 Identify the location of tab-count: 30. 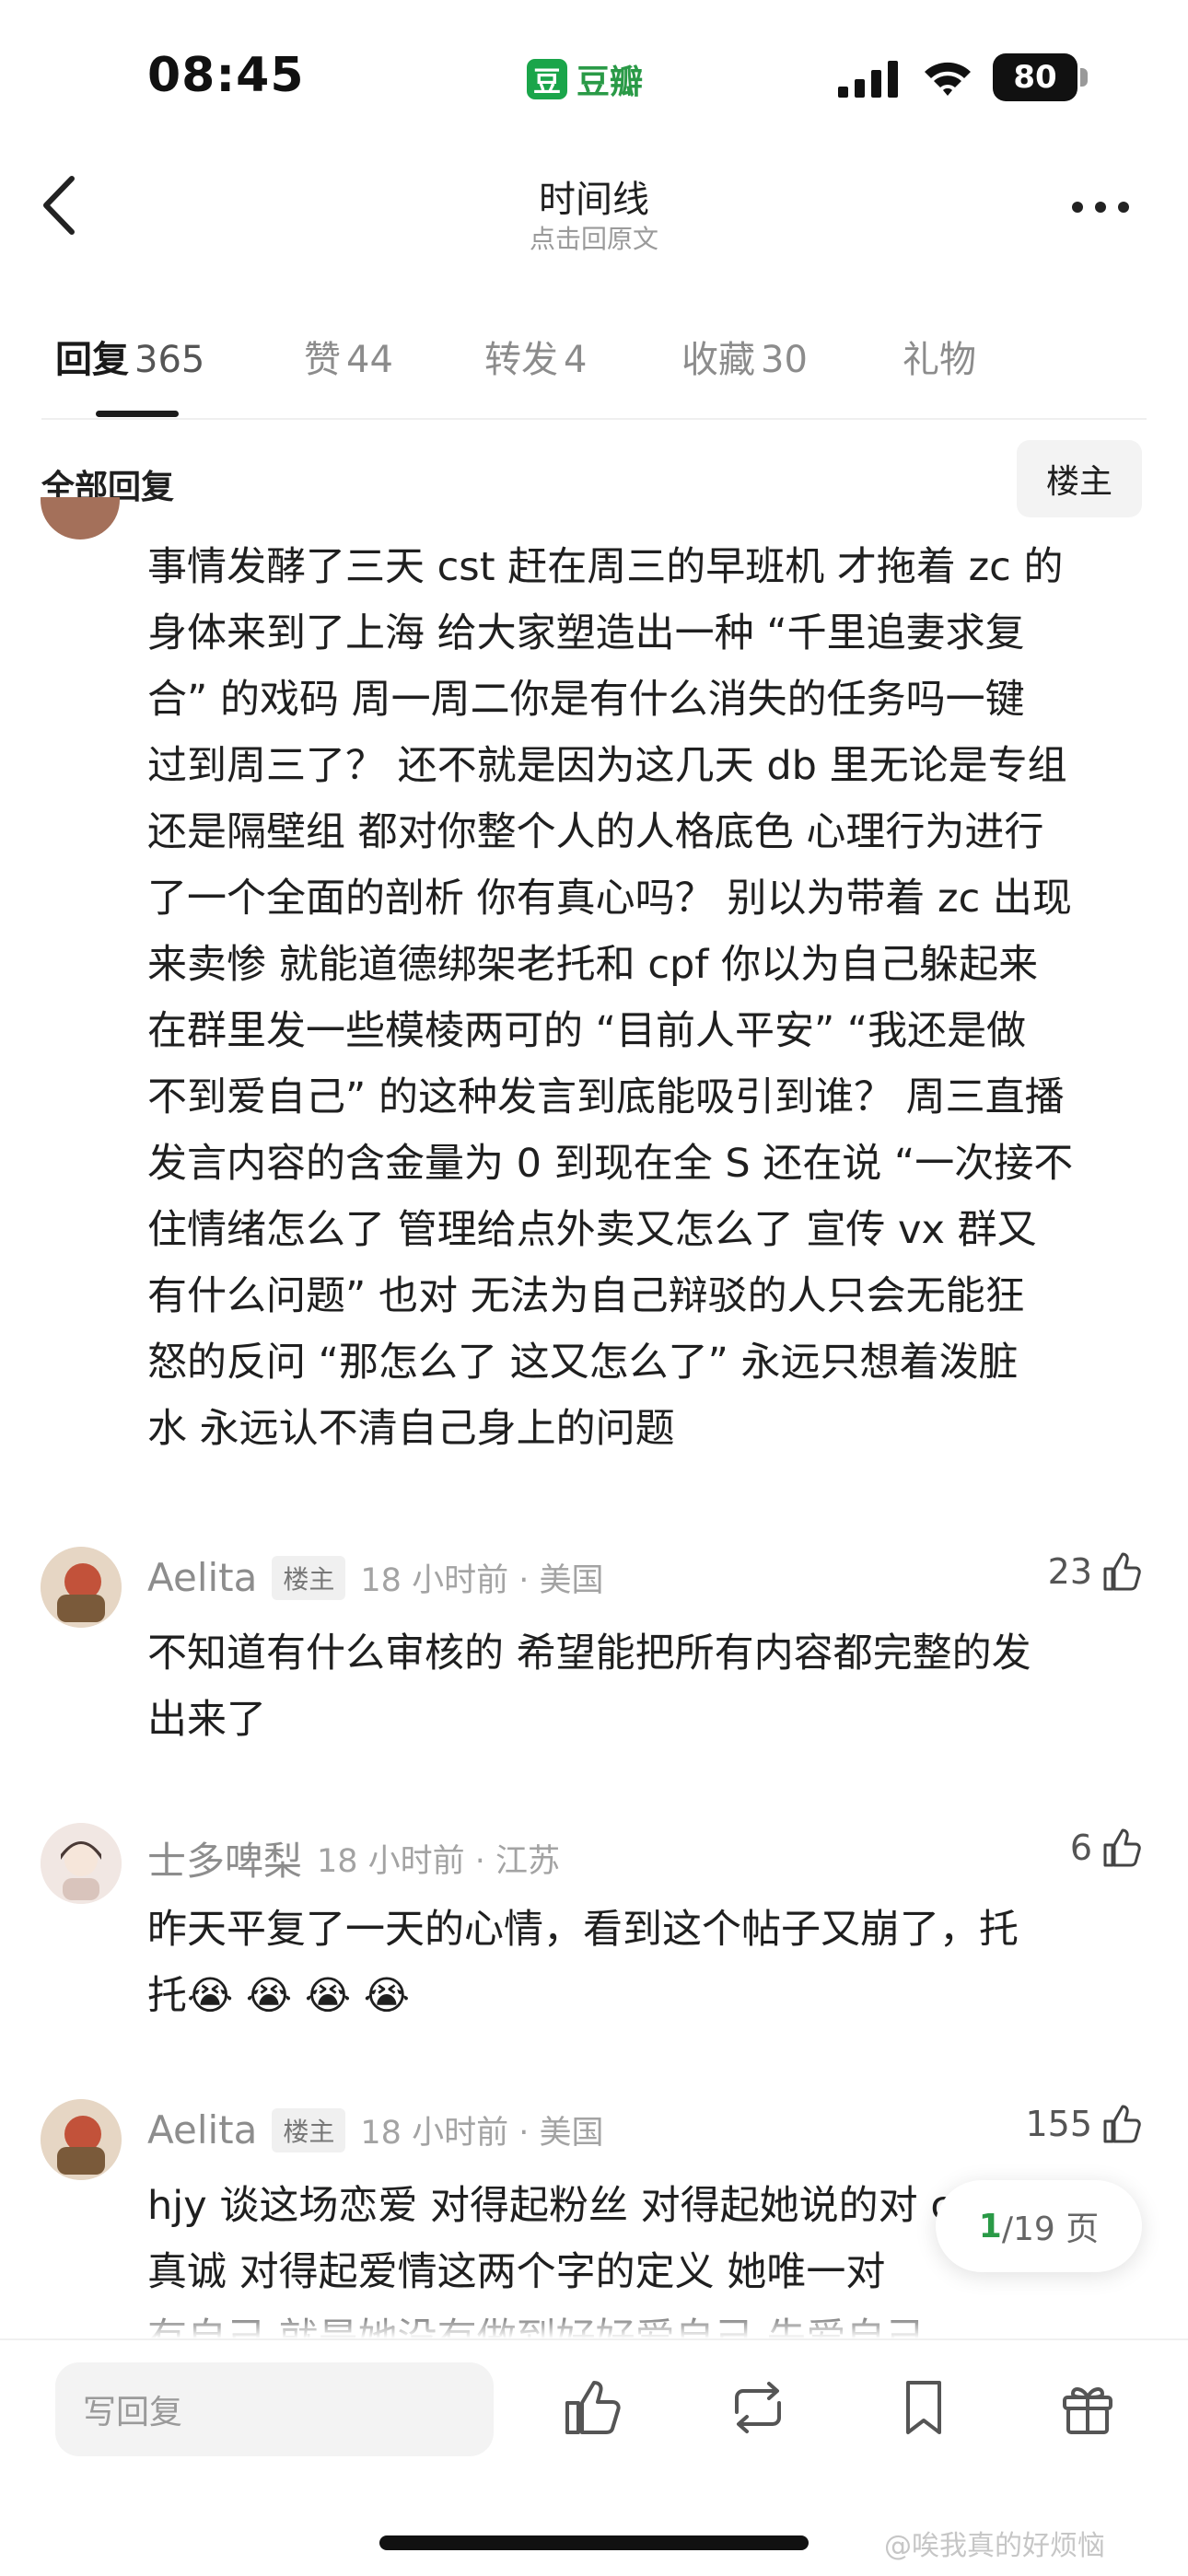
(784, 360).